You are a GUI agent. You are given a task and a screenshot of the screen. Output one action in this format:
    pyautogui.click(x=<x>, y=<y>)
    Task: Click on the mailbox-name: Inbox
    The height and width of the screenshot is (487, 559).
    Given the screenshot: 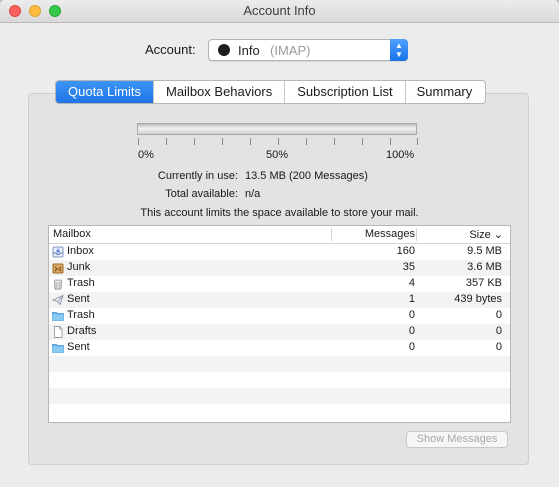 What is the action you would take?
    pyautogui.click(x=80, y=251)
    